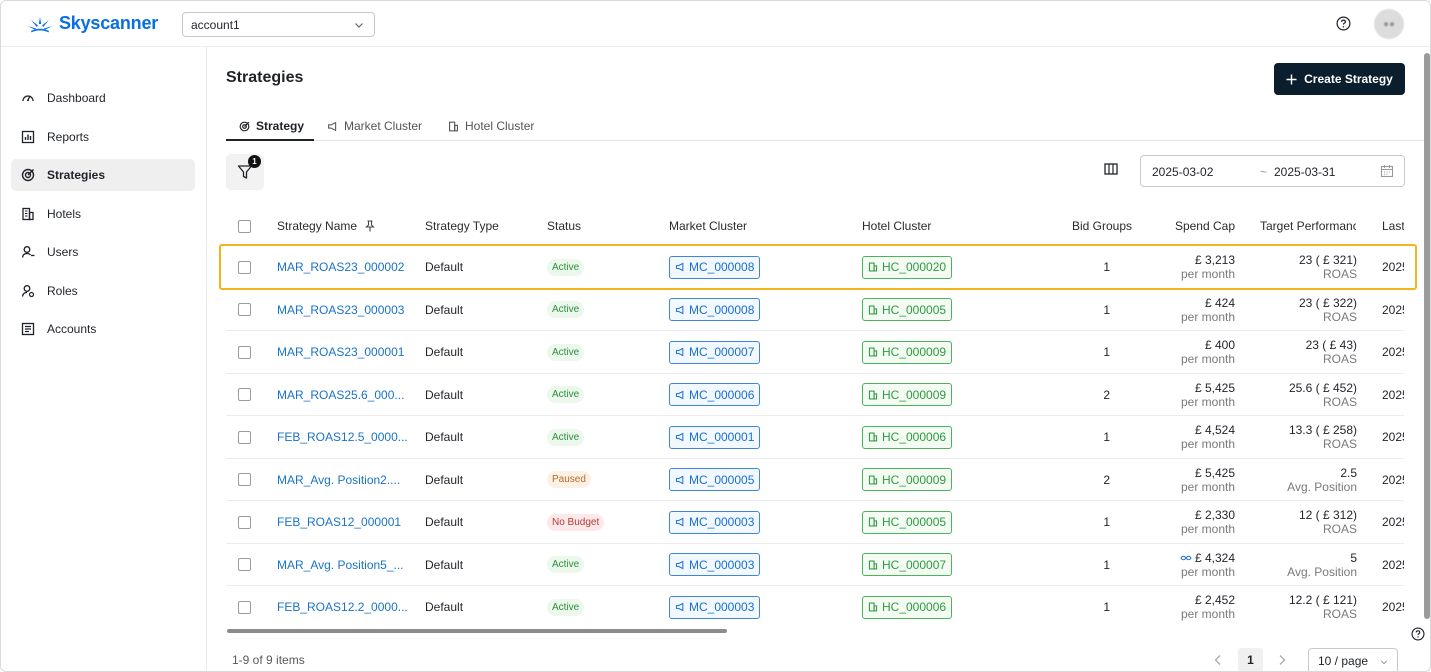  What do you see at coordinates (1282, 660) in the screenshot?
I see `chevron-right-icon` at bounding box center [1282, 660].